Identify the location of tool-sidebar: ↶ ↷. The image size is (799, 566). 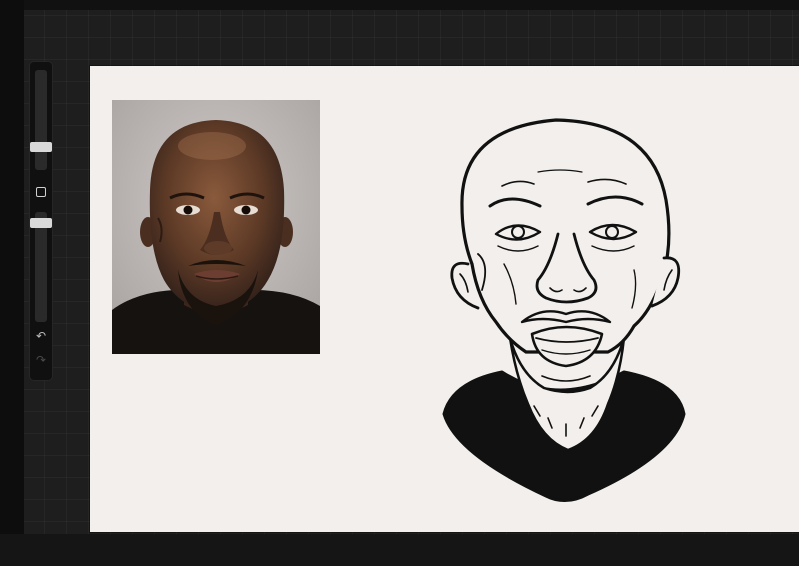
(41, 221).